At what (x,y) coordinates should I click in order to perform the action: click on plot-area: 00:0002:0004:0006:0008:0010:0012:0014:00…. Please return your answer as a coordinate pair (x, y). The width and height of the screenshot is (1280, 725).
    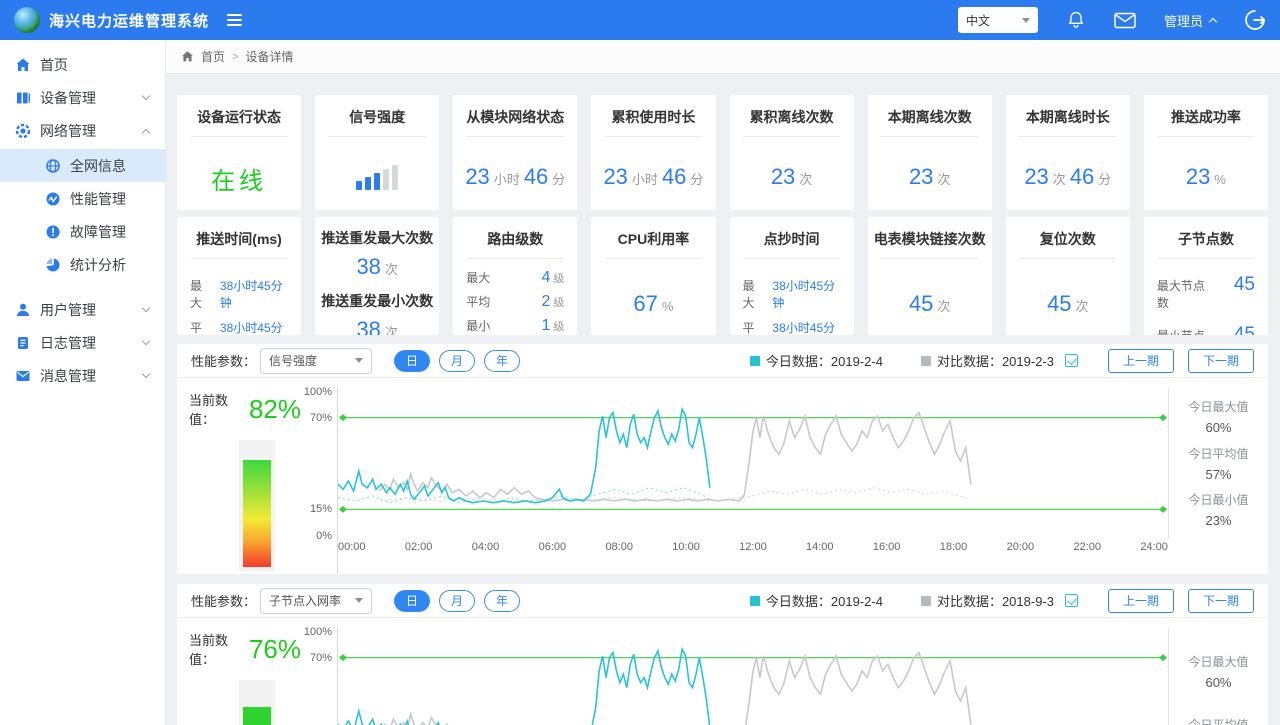
    Looking at the image, I should click on (752, 676).